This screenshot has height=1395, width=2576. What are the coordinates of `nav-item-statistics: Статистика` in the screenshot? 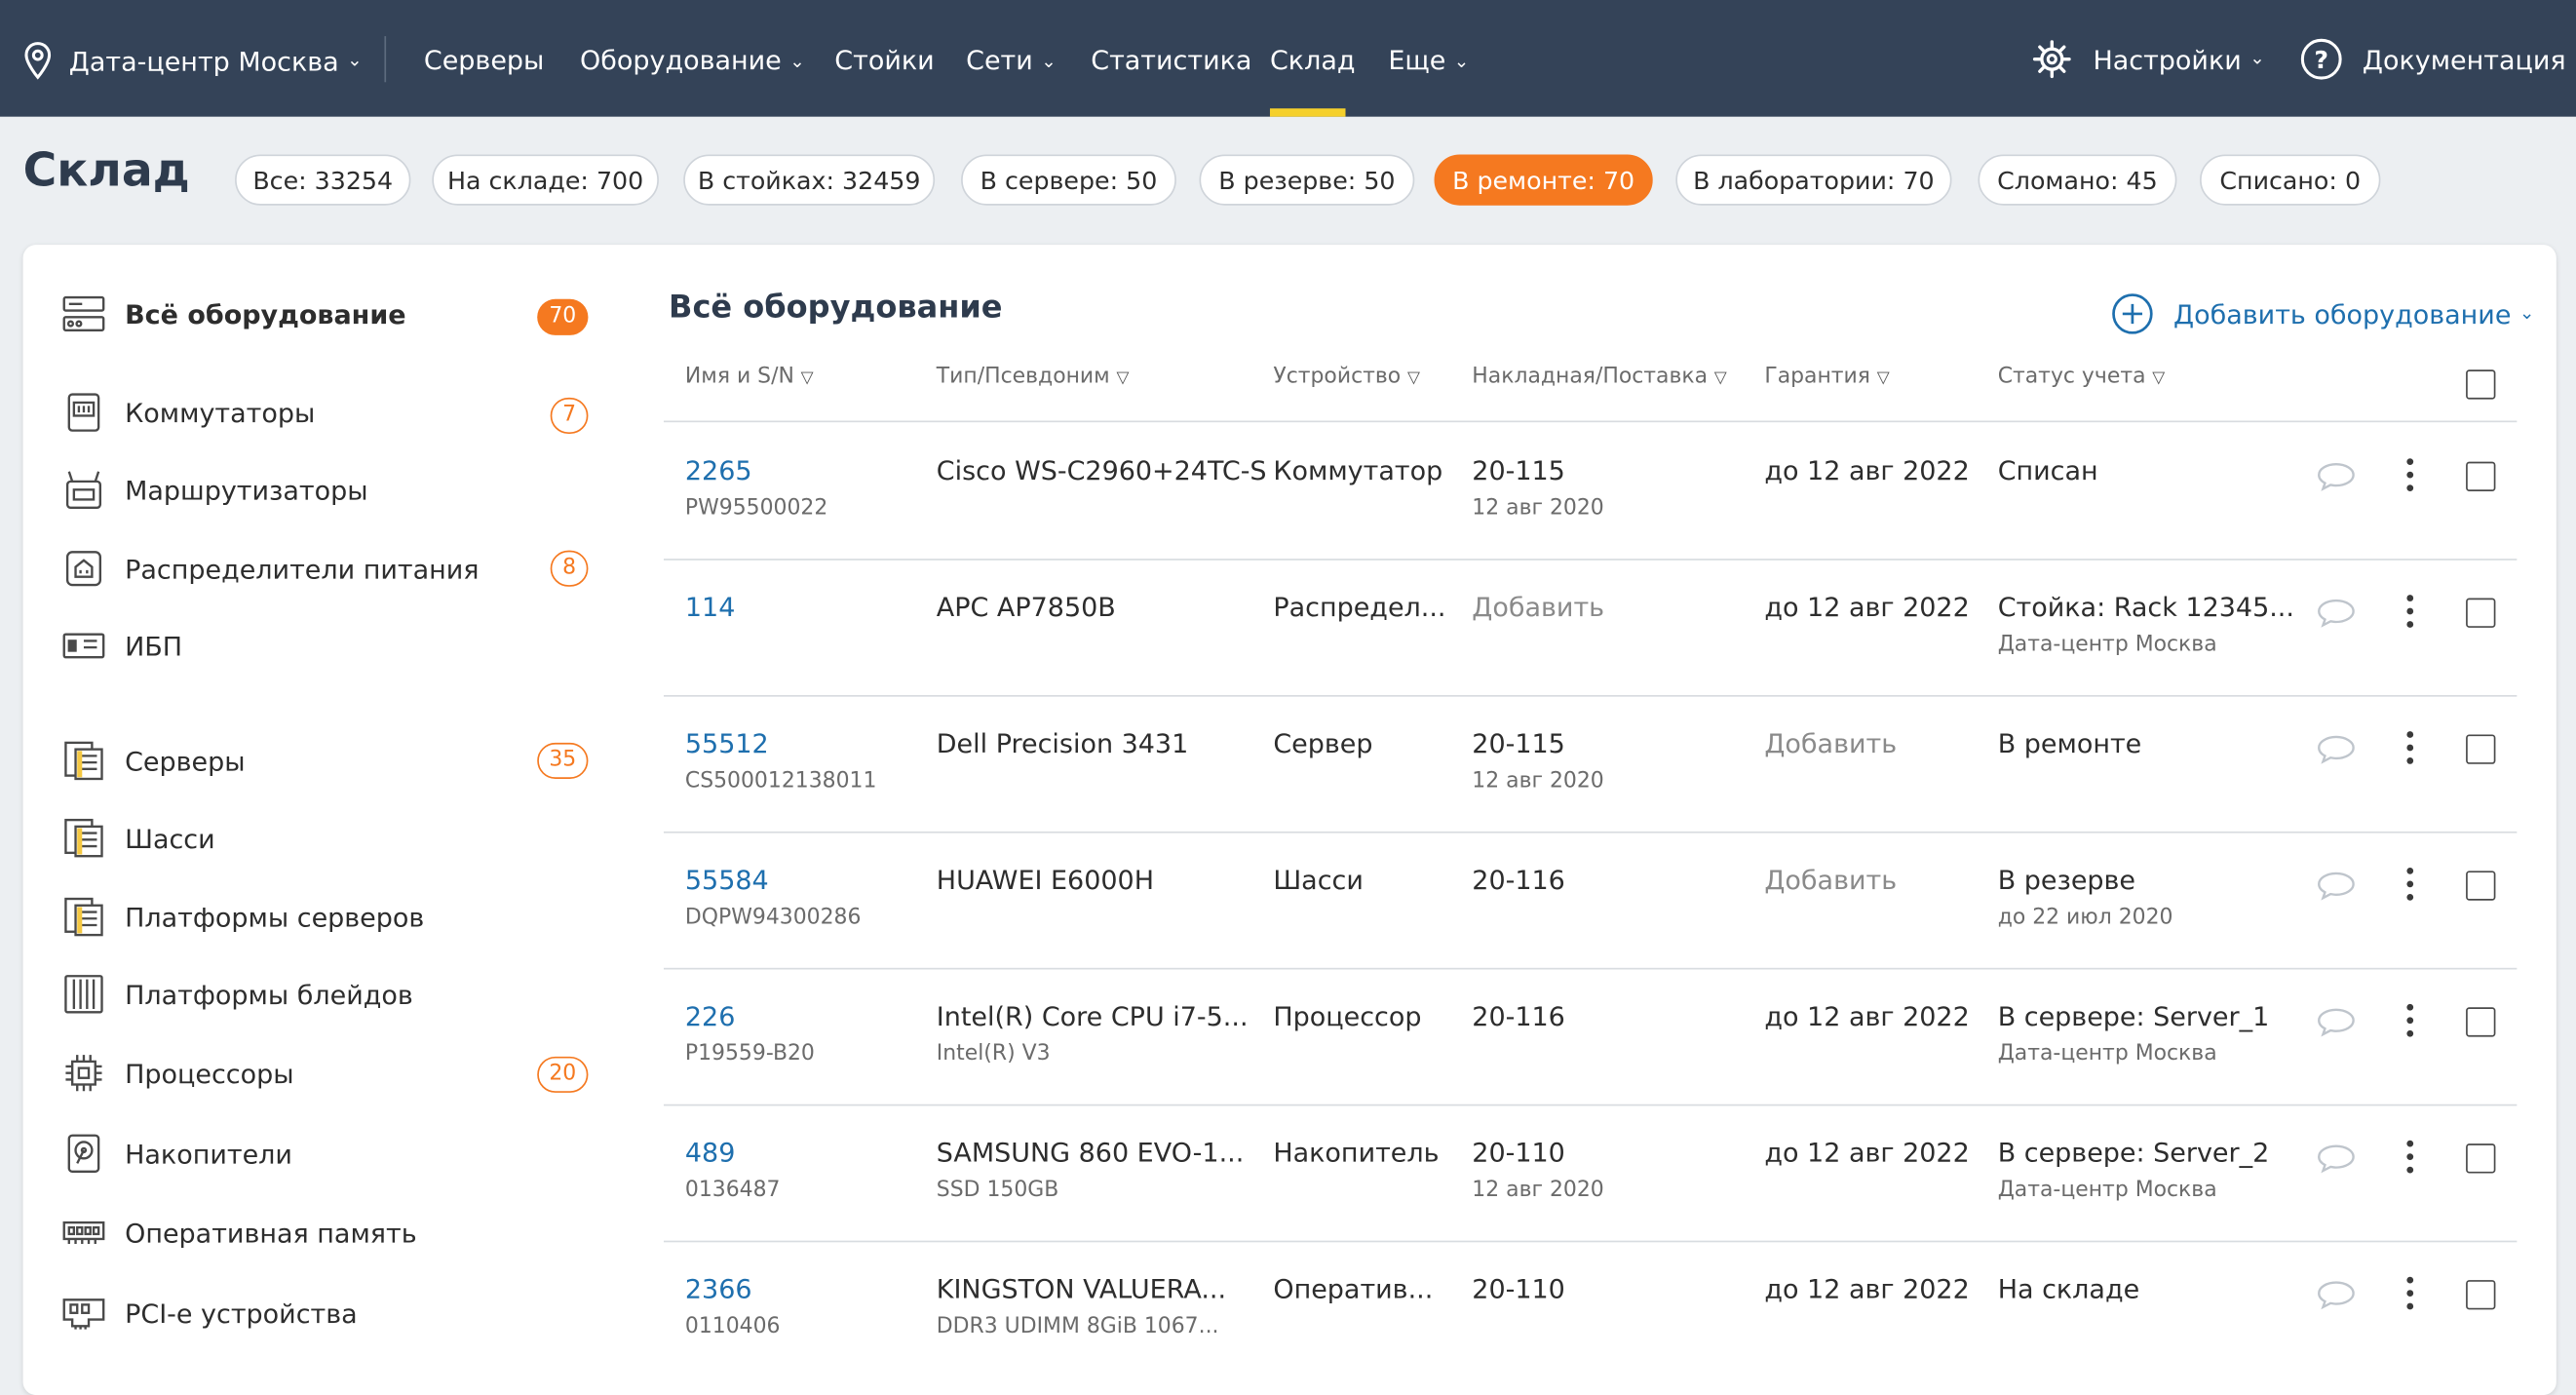 It's located at (1171, 61).